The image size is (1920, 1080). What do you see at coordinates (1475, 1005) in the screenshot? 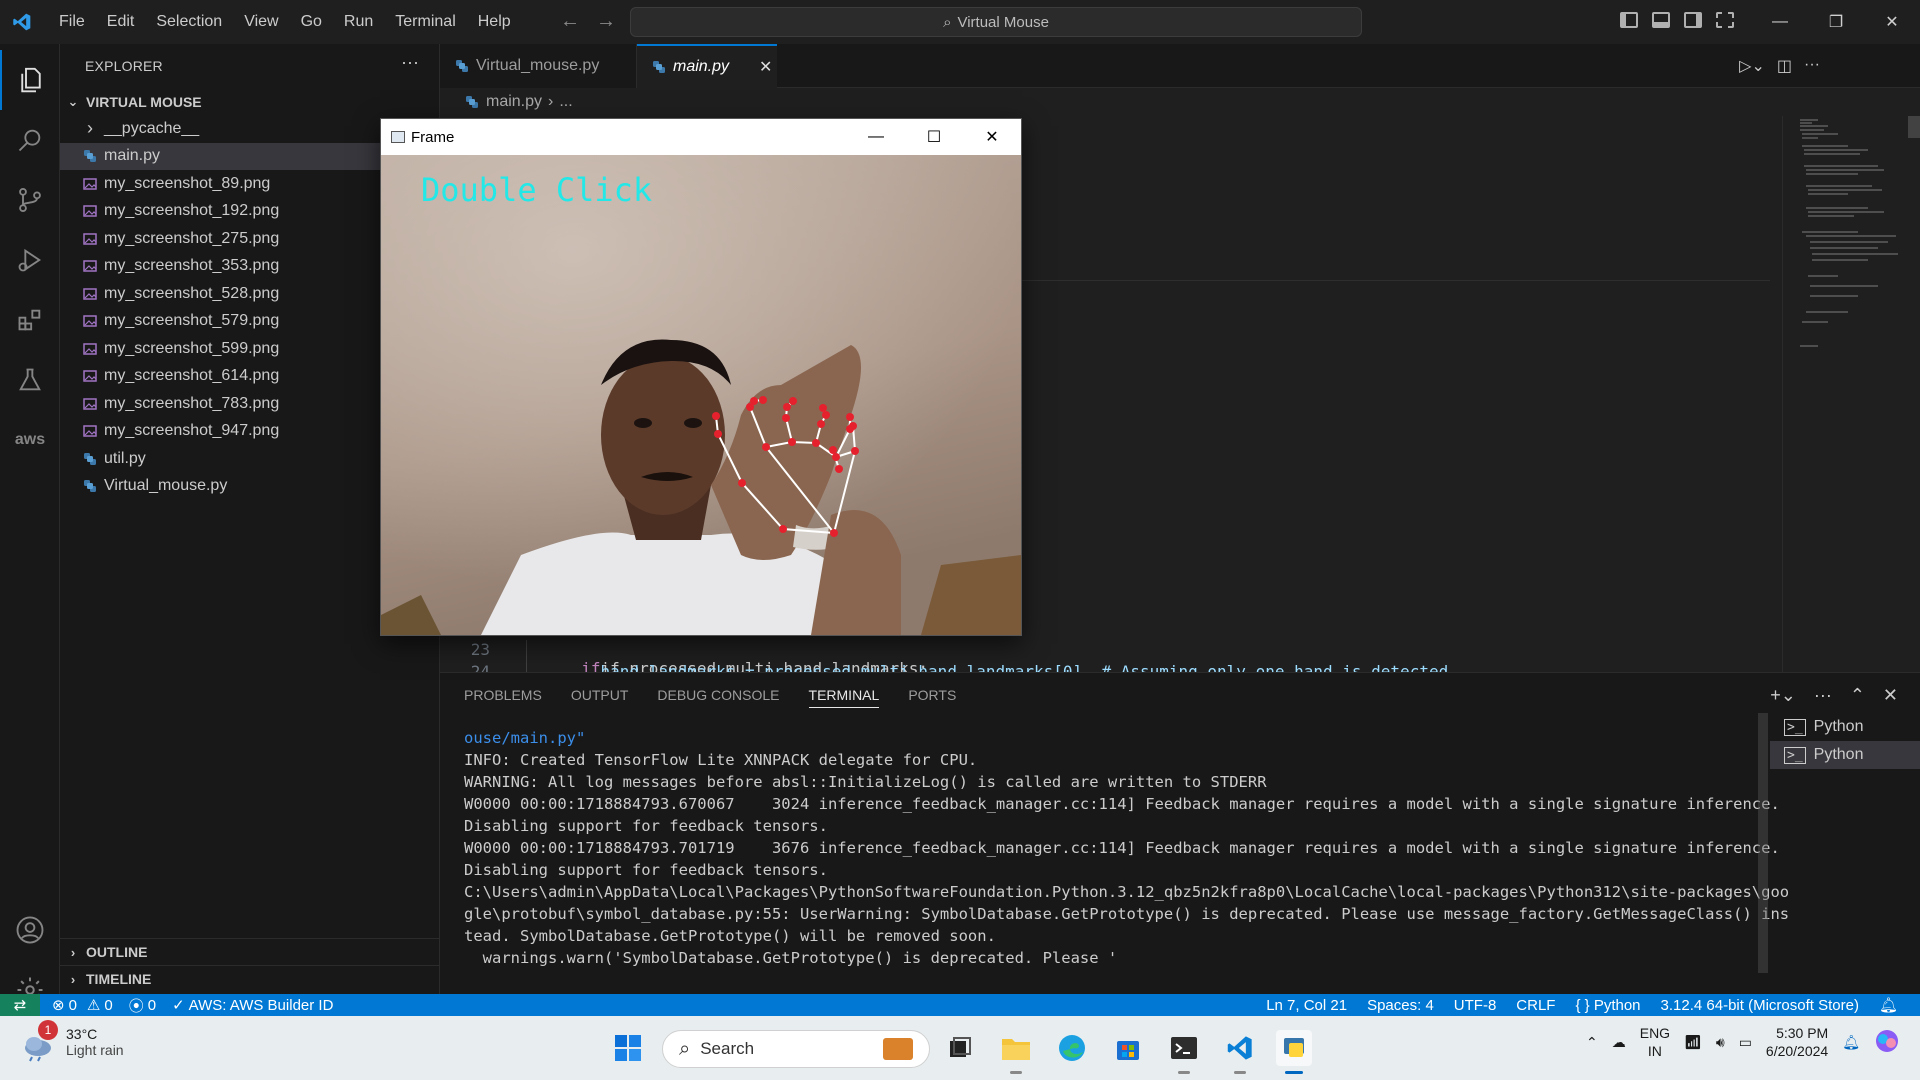
I see `encoding: UTF-8` at bounding box center [1475, 1005].